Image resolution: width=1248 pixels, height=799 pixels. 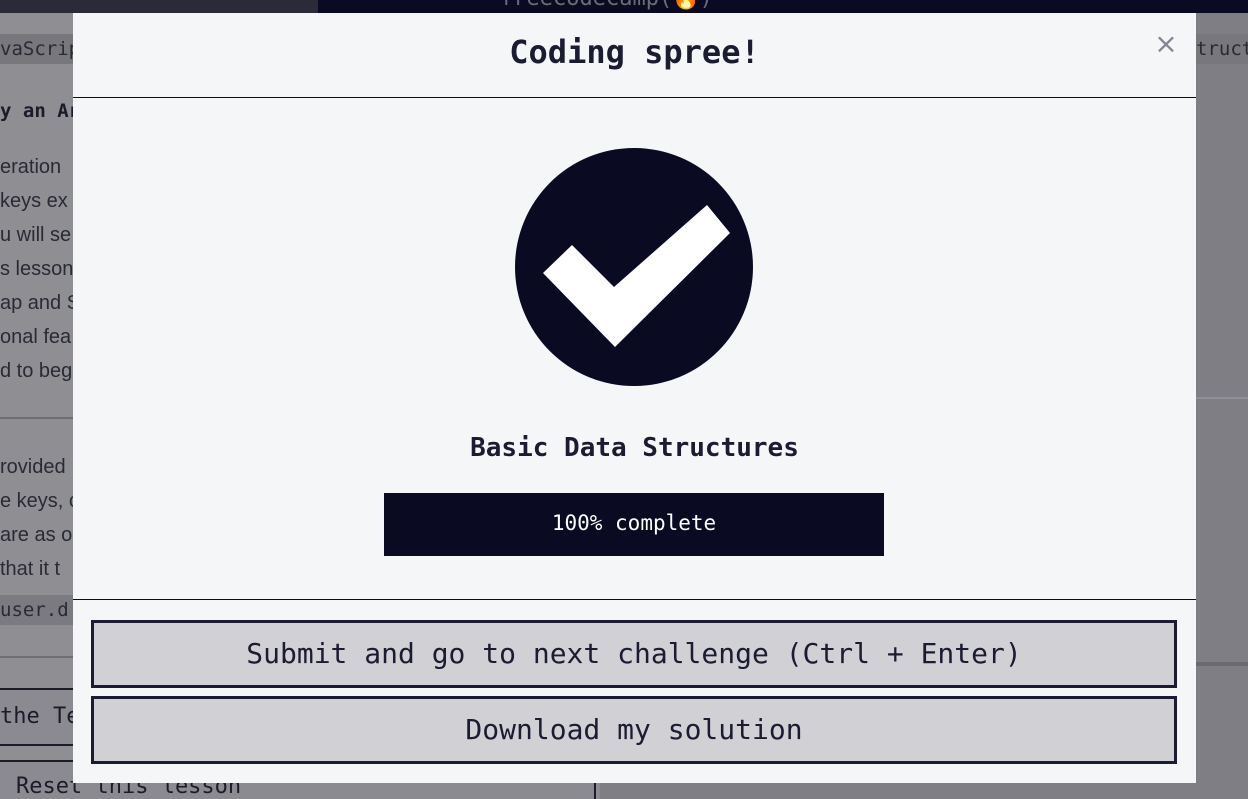 What do you see at coordinates (36, 610) in the screenshot?
I see `inline-code: user.d` at bounding box center [36, 610].